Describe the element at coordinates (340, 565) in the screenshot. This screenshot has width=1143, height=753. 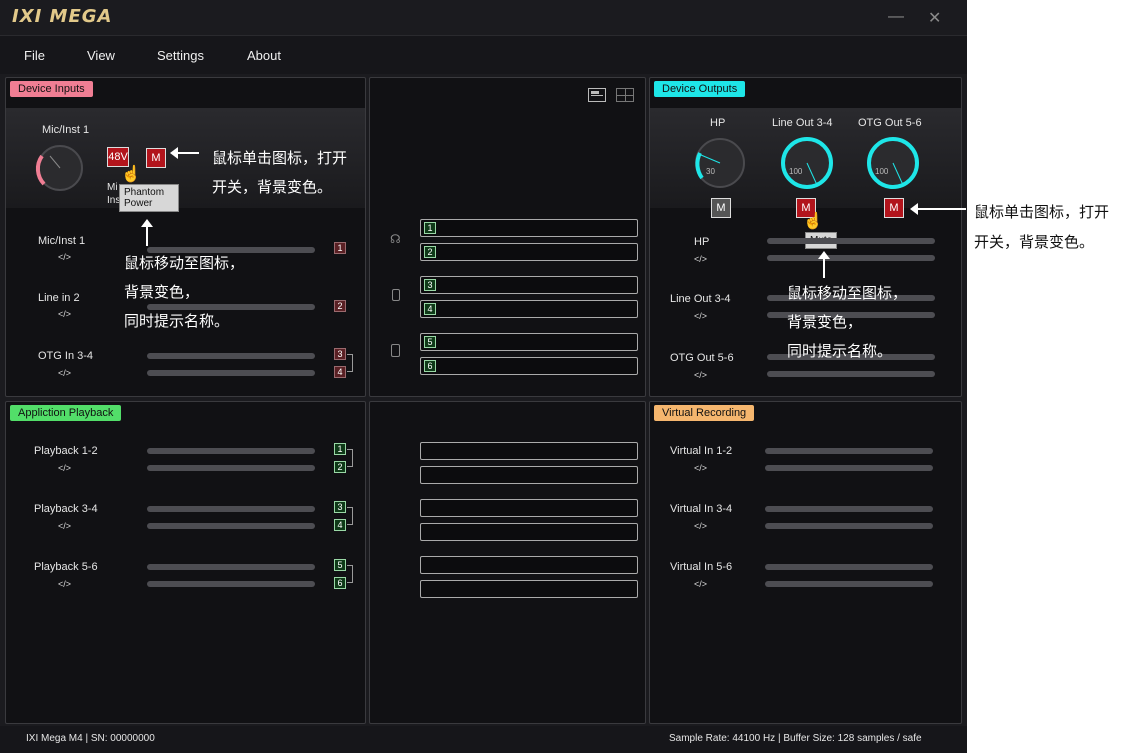
I see `playback-route-number: 5` at that location.